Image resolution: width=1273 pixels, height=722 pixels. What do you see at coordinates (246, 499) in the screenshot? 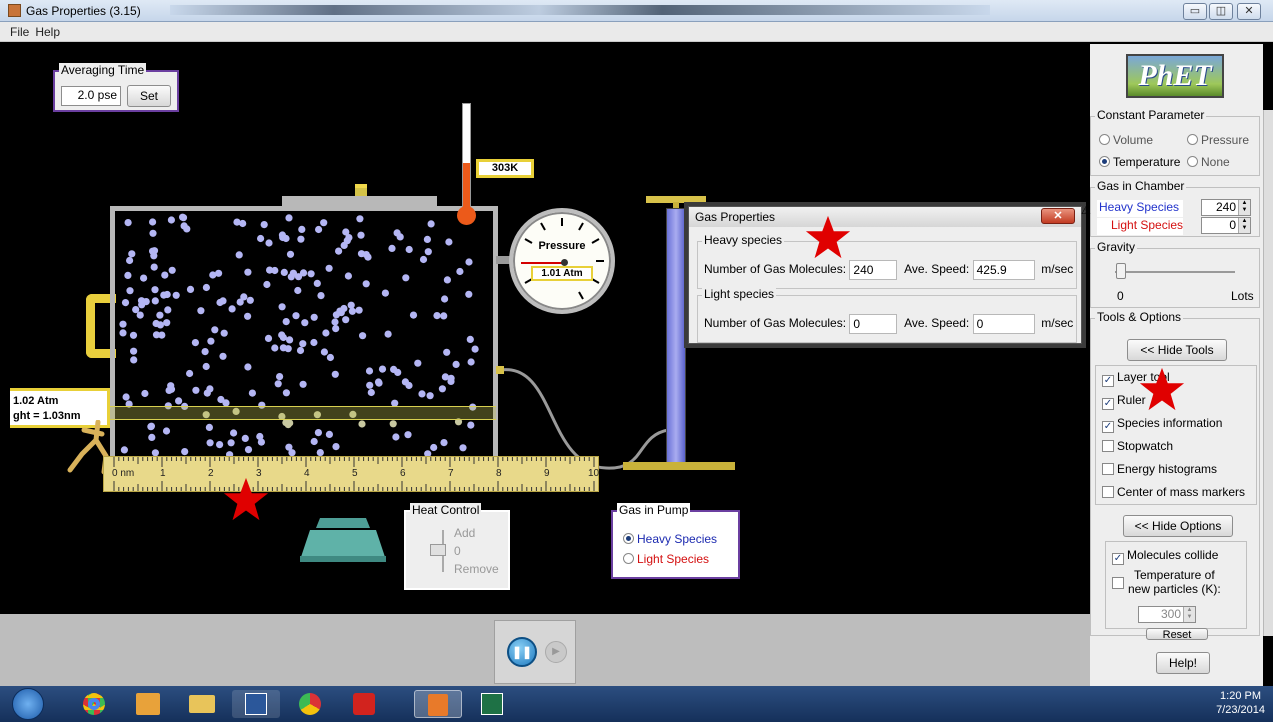
I see `annotation-star-icon` at bounding box center [246, 499].